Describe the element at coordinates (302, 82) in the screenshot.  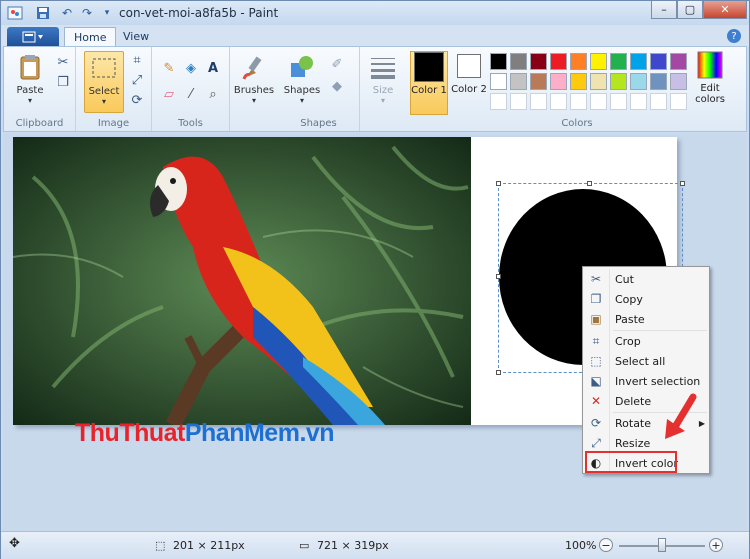
I see `shapes-button: Shapes ▾` at that location.